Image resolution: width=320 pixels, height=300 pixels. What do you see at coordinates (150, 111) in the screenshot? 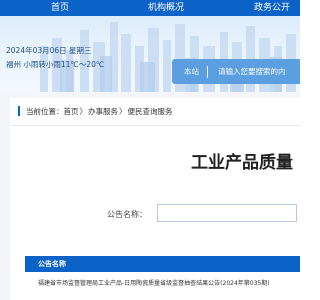
I see `breadcrumb-link-query: 便民查询服务` at bounding box center [150, 111].